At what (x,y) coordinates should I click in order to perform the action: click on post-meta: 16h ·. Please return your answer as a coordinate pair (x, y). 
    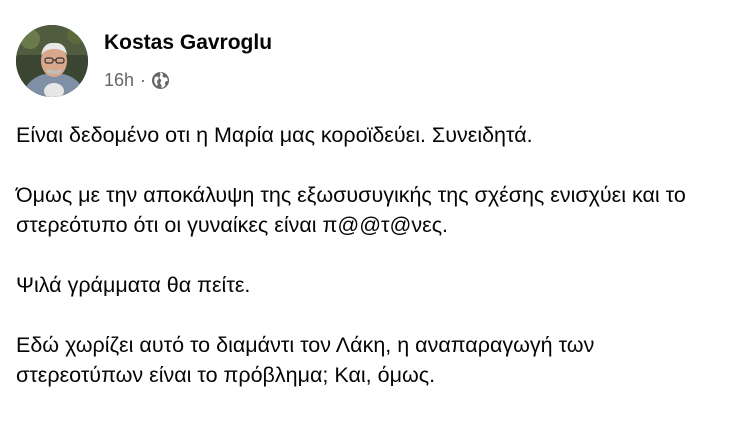
    Looking at the image, I should click on (137, 80).